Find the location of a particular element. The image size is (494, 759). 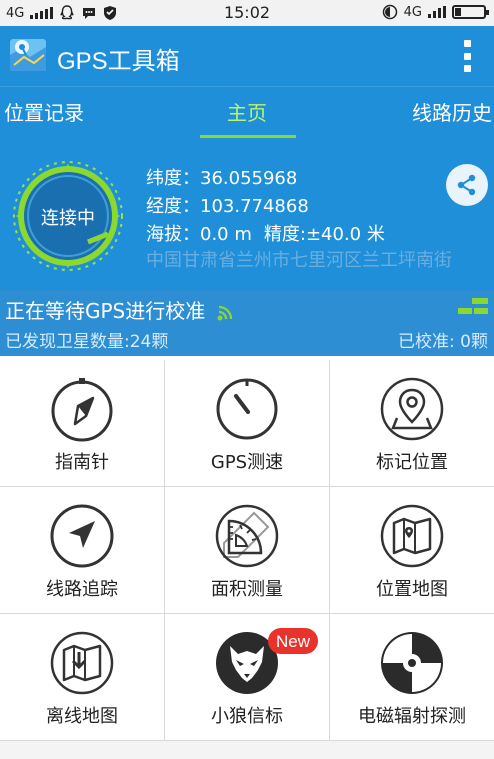

new-badge: New is located at coordinates (293, 641).